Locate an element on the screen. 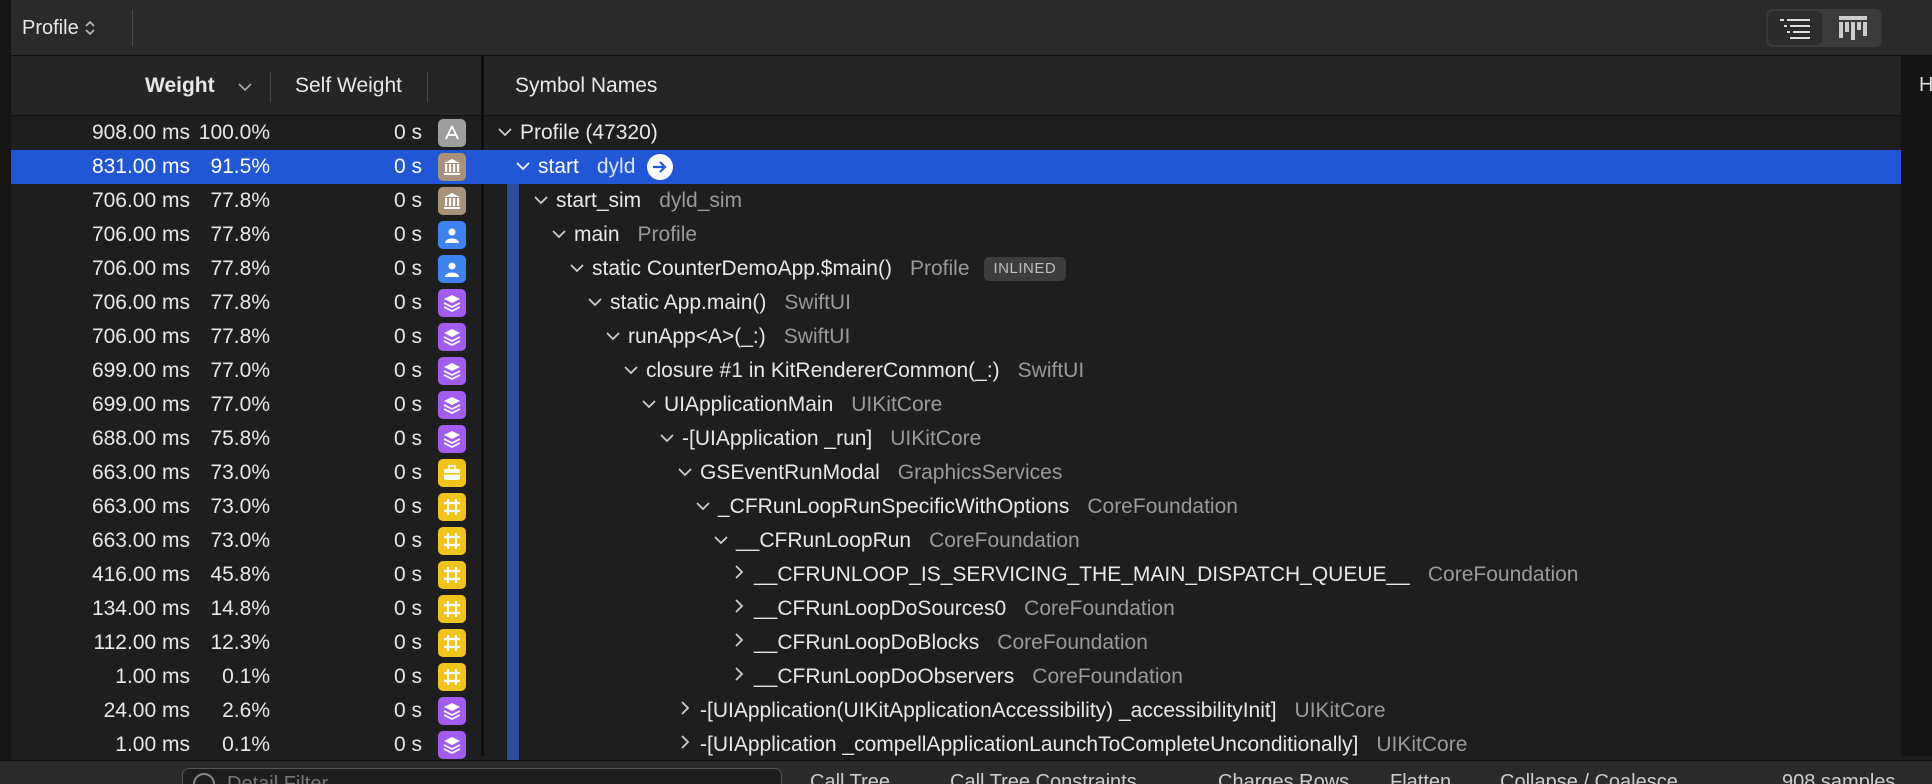 Image resolution: width=1932 pixels, height=784 pixels. library-name: GraphicsServices is located at coordinates (980, 472).